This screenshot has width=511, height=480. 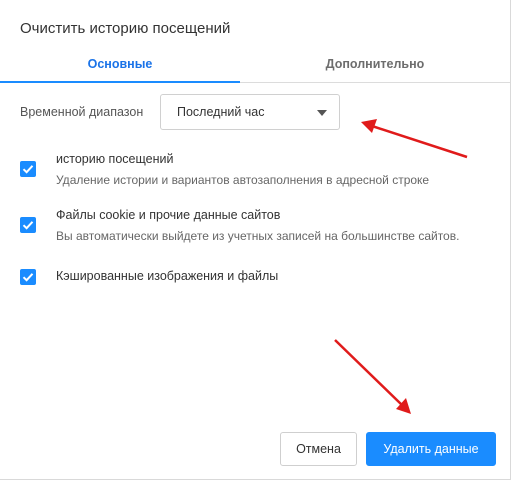 I want to click on tab-bar: Основные Дополнительно, so click(x=255, y=66).